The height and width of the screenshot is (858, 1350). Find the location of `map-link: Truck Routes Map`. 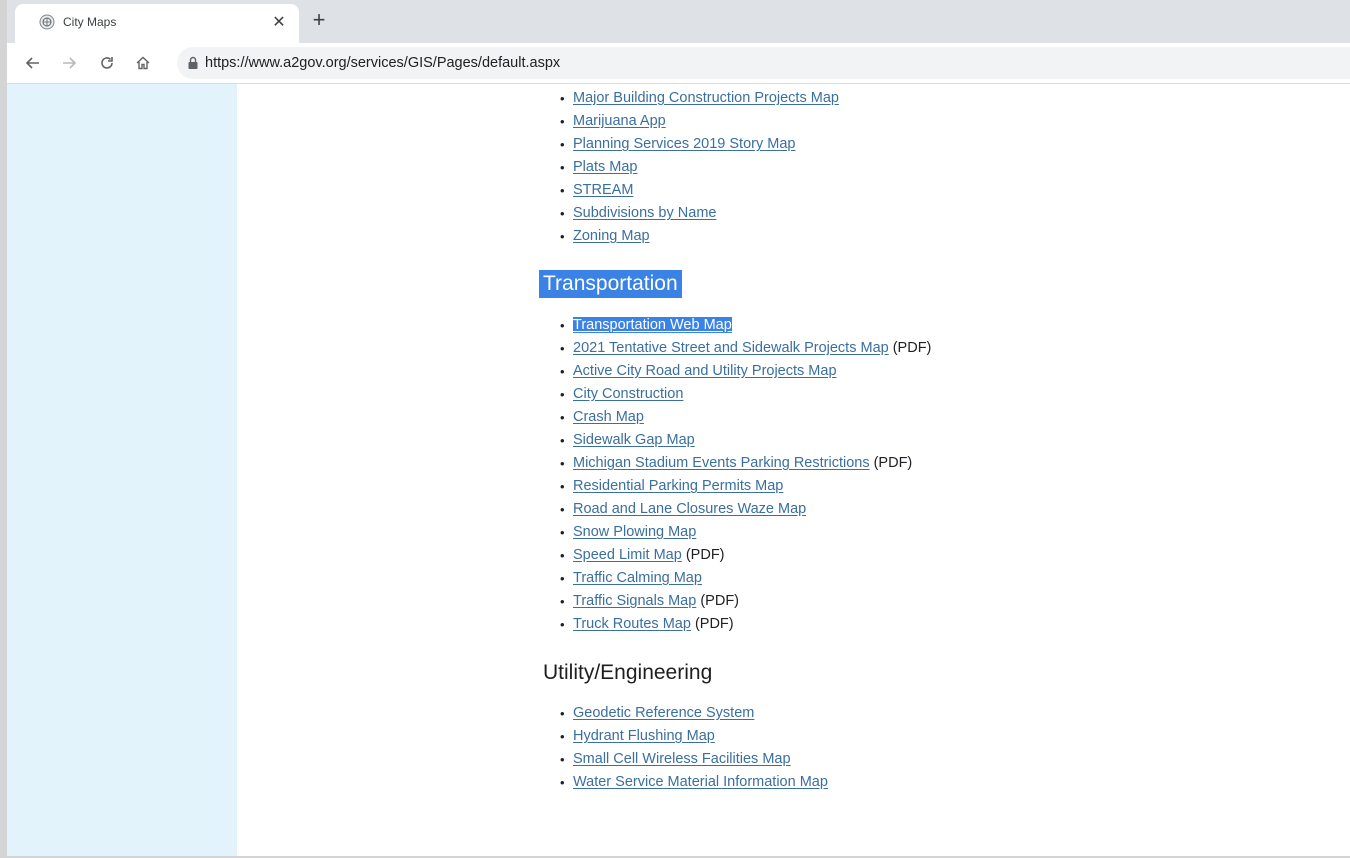

map-link: Truck Routes Map is located at coordinates (632, 624).